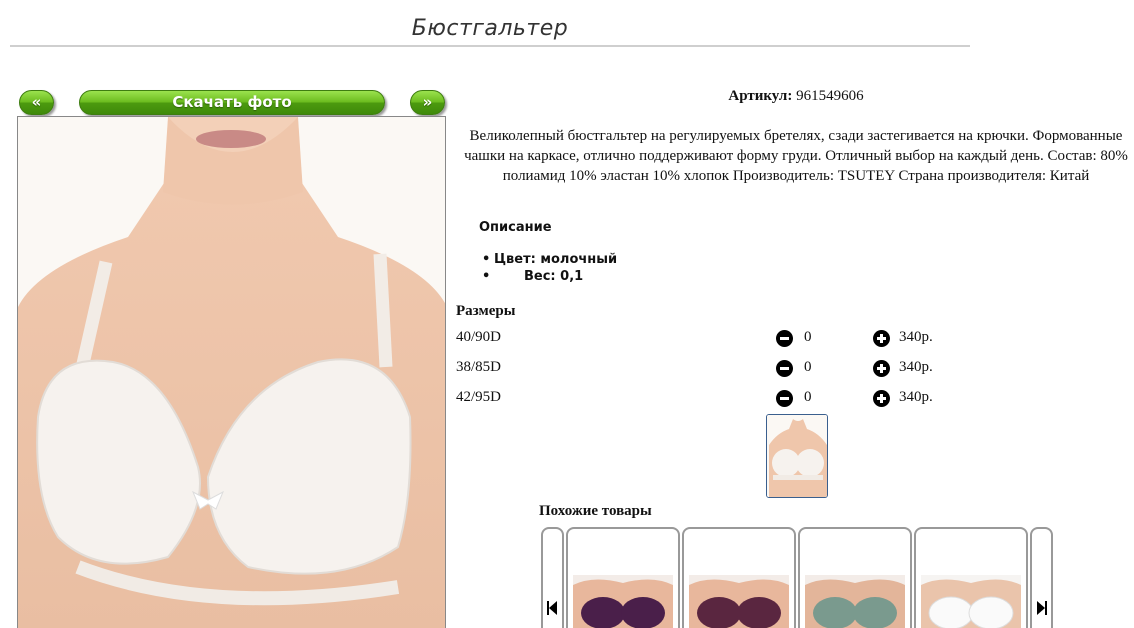 This screenshot has width=1134, height=628. I want to click on sage-lace-bra-photo-icon, so click(855, 601).